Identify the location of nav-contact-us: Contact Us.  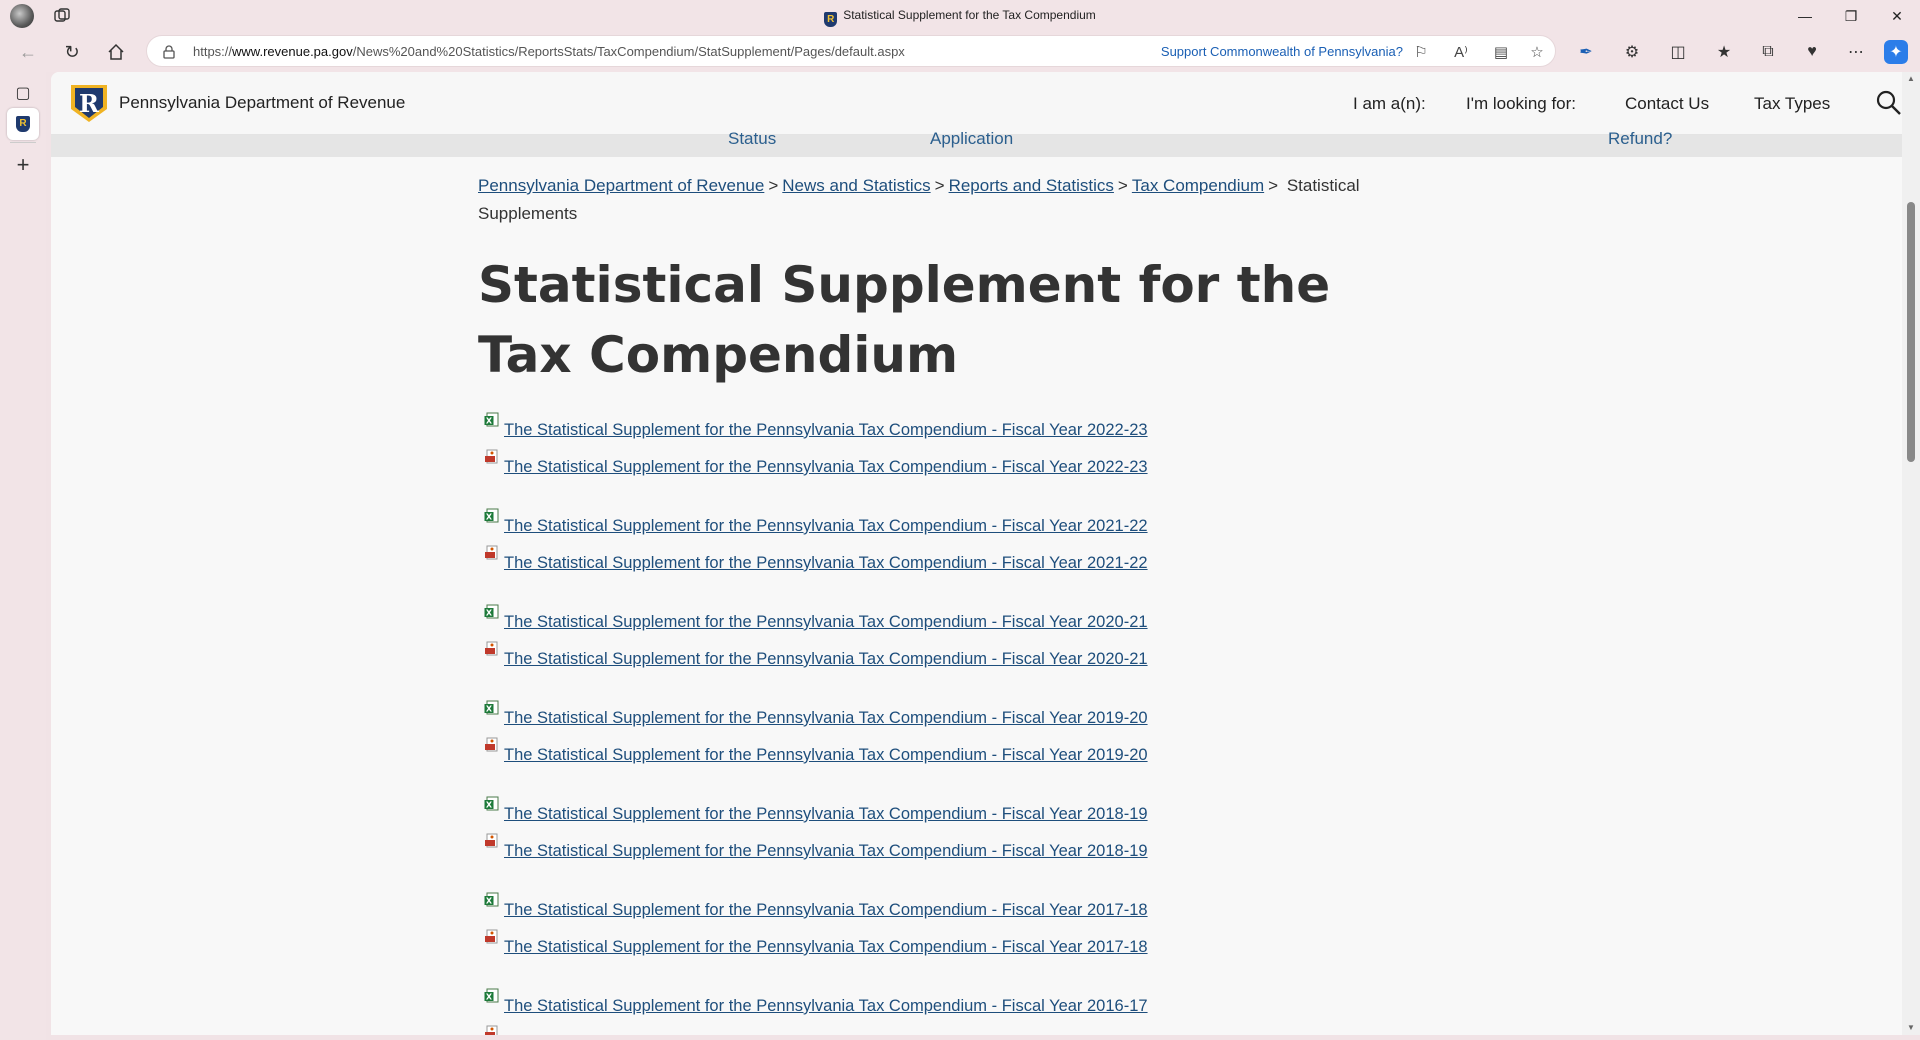
(1667, 104).